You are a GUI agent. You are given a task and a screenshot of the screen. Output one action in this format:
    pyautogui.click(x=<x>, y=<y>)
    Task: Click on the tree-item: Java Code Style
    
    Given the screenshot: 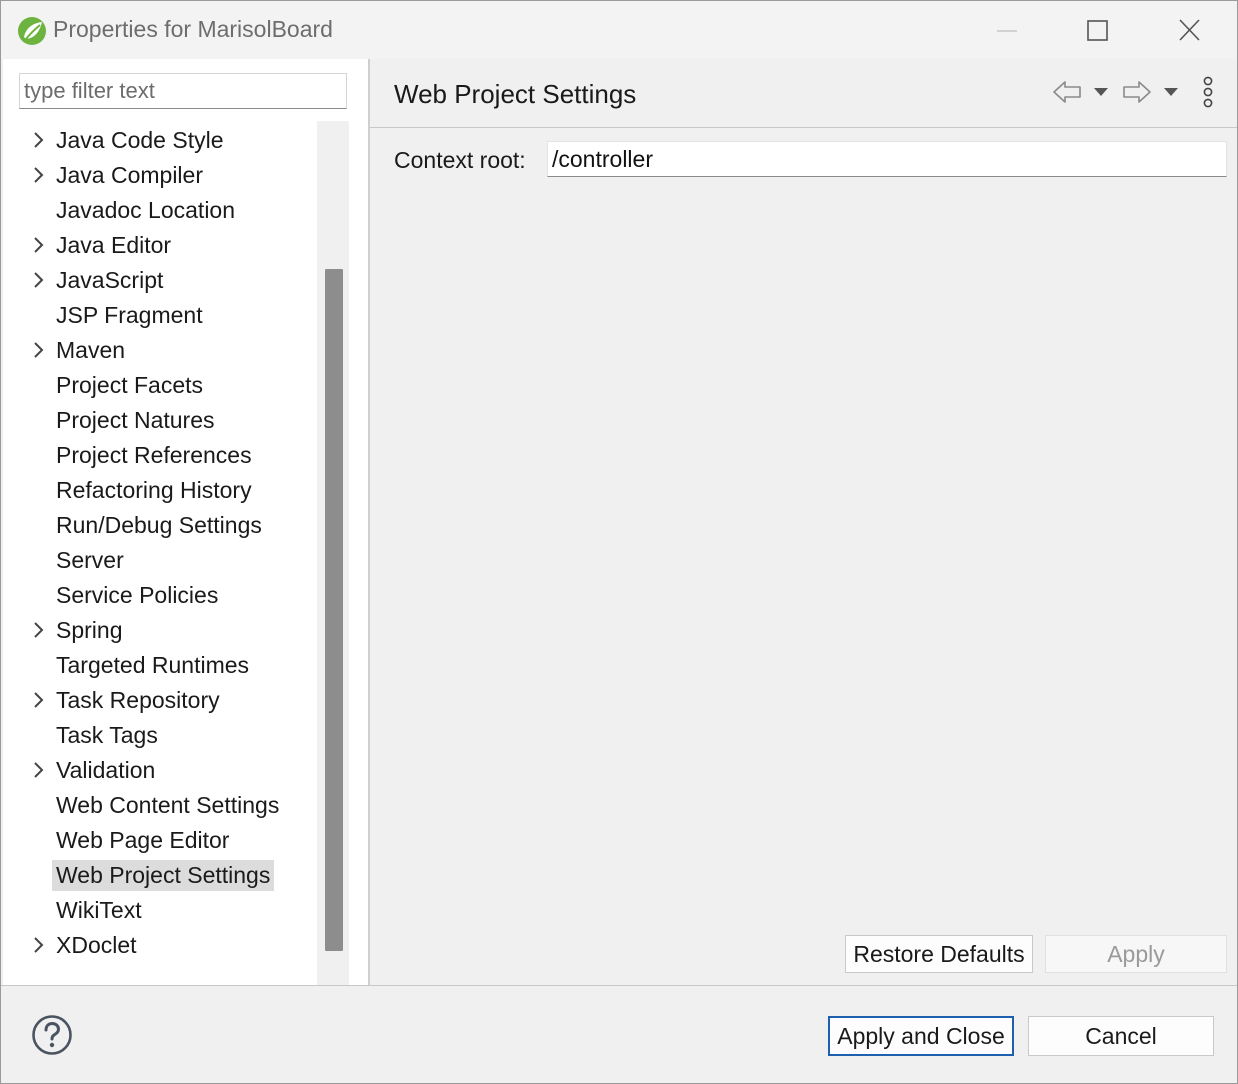 What is the action you would take?
    pyautogui.click(x=159, y=140)
    